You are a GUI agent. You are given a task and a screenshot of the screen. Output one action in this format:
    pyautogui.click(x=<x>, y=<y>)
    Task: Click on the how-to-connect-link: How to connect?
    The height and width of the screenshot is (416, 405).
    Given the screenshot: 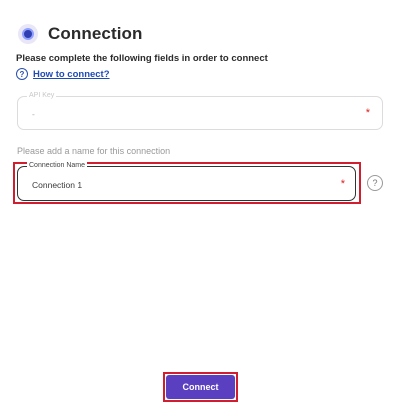 What is the action you would take?
    pyautogui.click(x=71, y=74)
    